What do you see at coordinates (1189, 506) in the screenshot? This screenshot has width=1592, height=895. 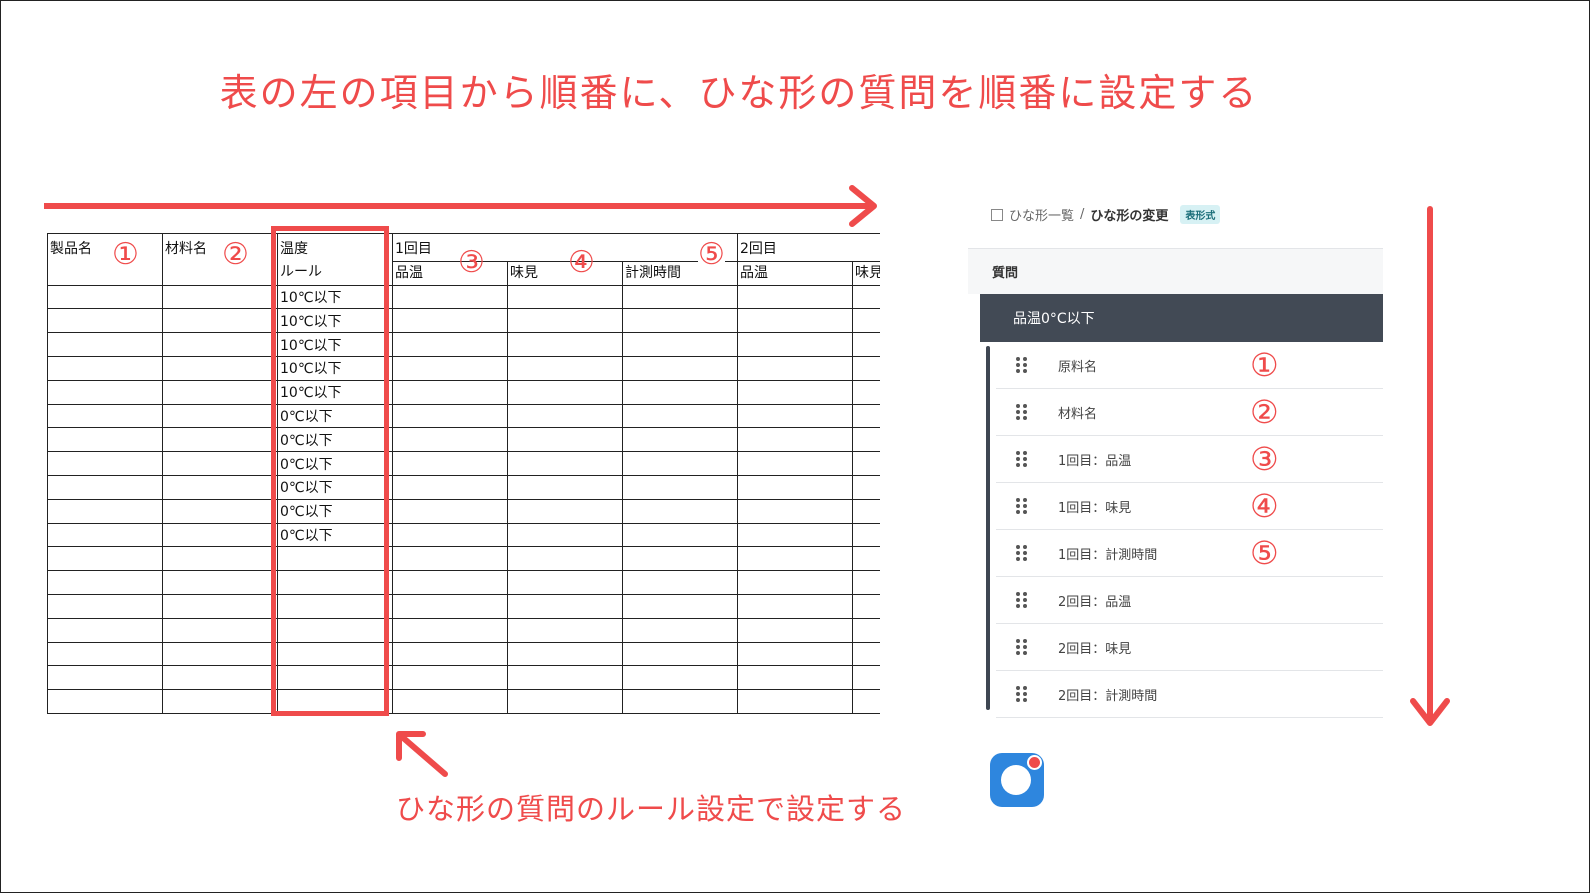 I see `question-item: 1回目：味見 ④` at bounding box center [1189, 506].